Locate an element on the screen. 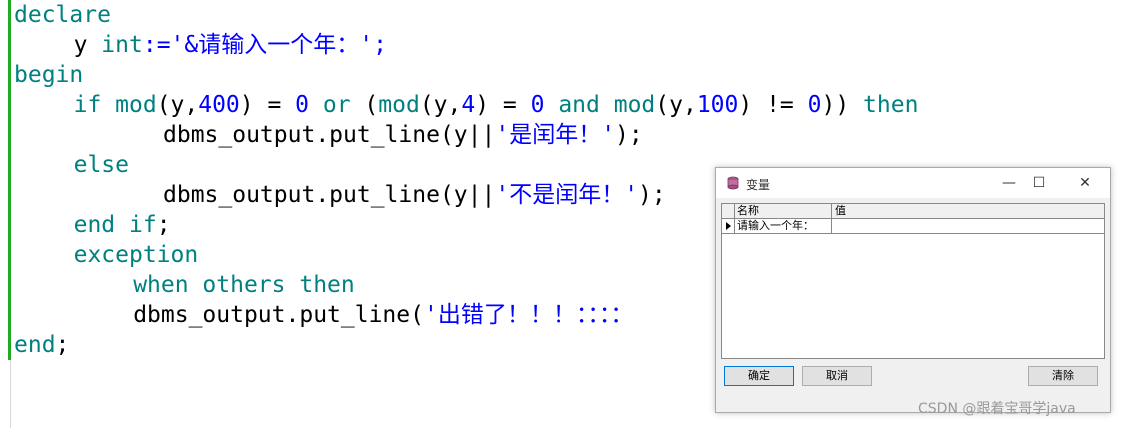 The height and width of the screenshot is (428, 1136). code-token: if is located at coordinates (94, 105).